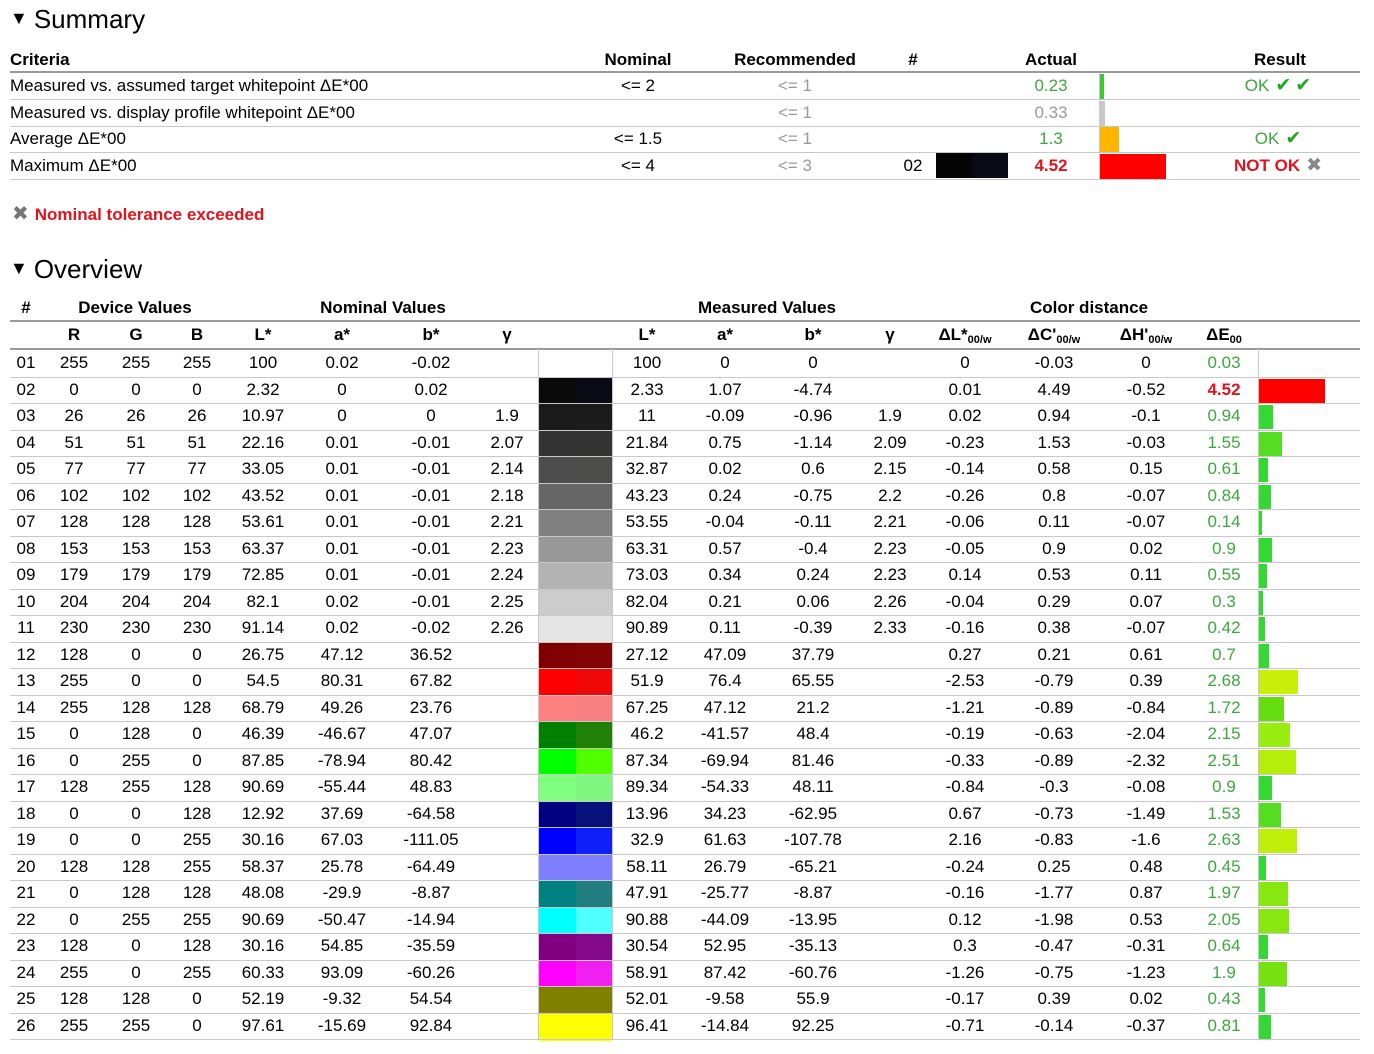 The image size is (1374, 1054). I want to click on row-number: 15, so click(26, 733).